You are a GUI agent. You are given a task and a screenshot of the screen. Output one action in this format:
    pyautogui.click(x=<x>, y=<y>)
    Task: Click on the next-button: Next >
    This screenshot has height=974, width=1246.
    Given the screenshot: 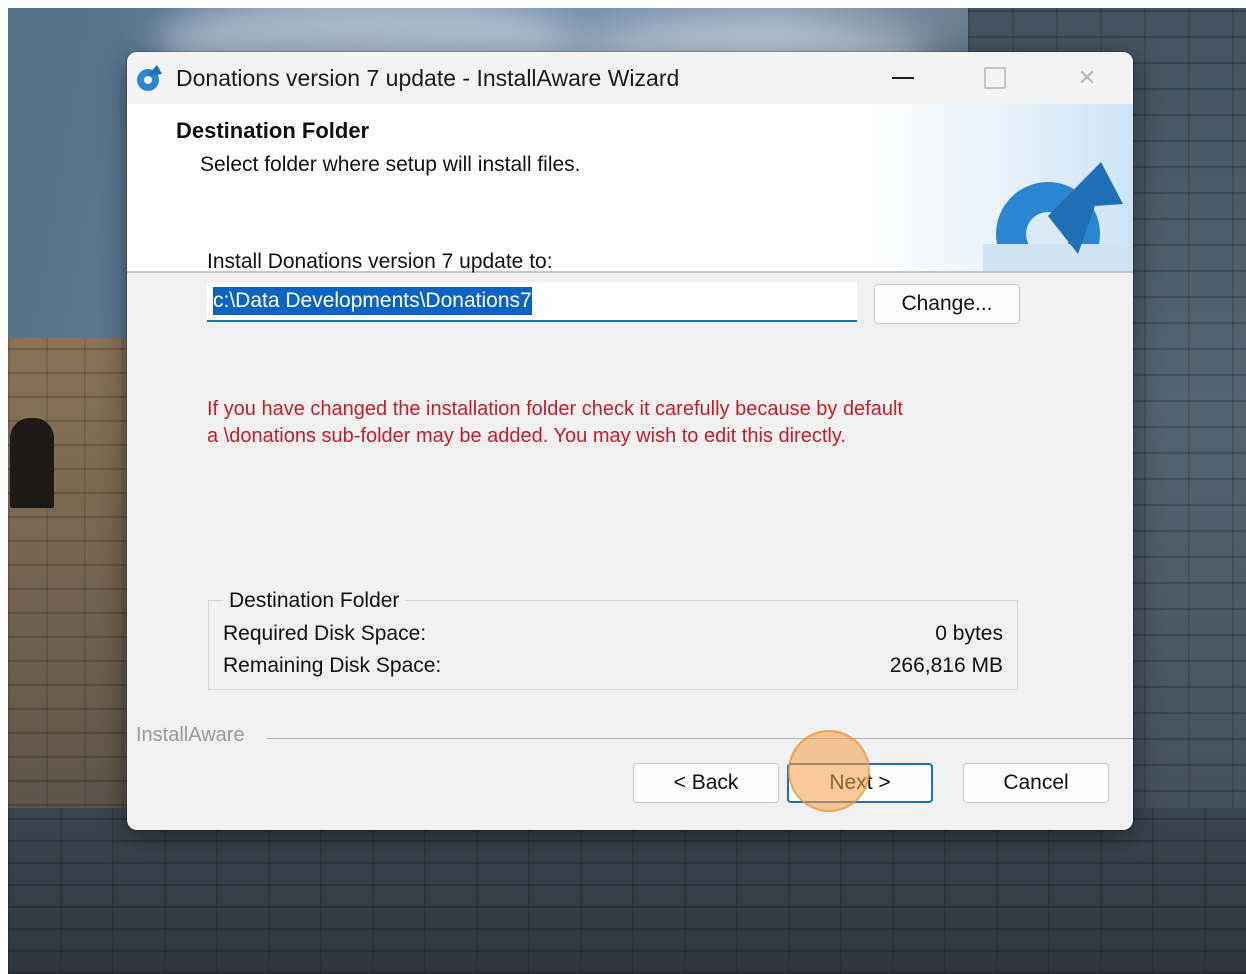 What is the action you would take?
    pyautogui.click(x=860, y=783)
    